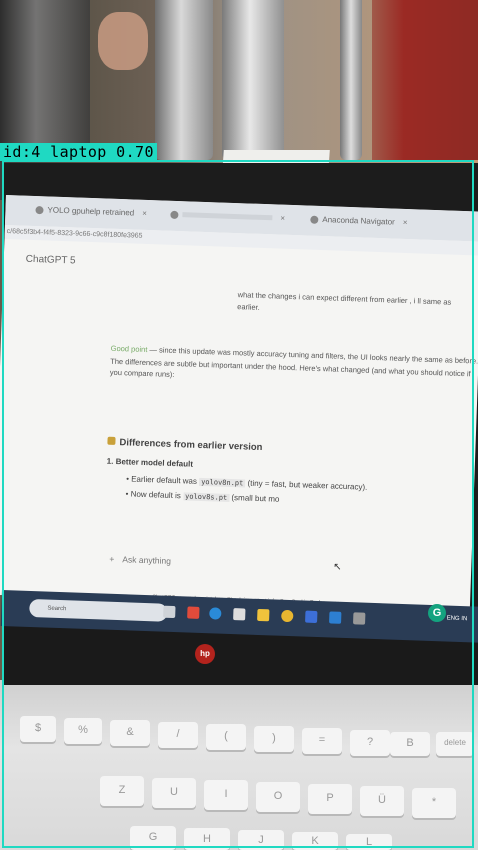 The width and height of the screenshot is (478, 850). I want to click on detection-label: id:4 laptop 0.70, so click(78, 152).